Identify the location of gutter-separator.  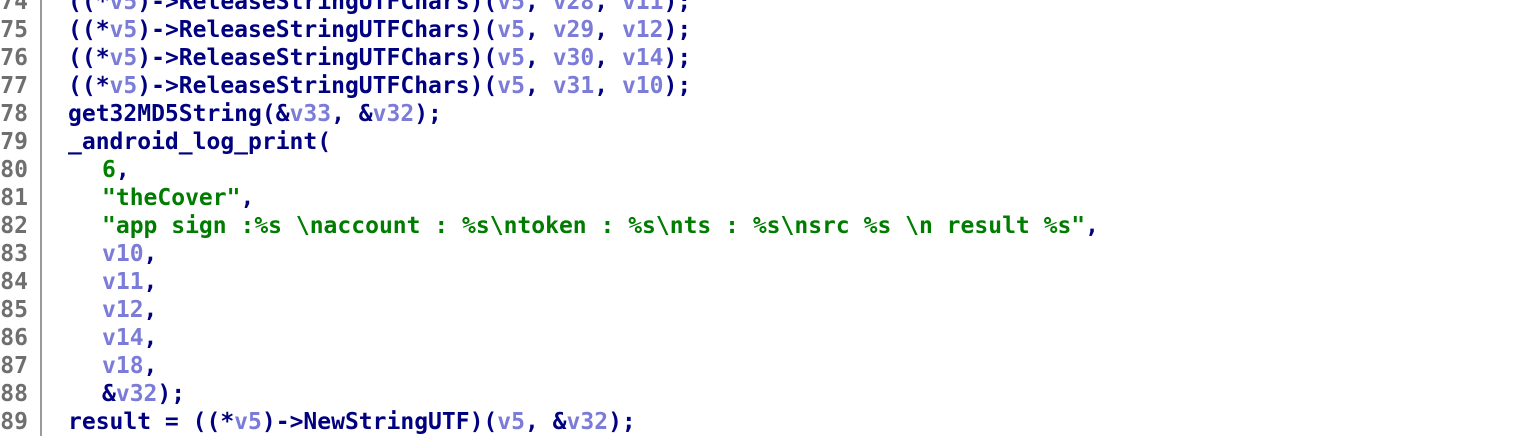
(41, 218).